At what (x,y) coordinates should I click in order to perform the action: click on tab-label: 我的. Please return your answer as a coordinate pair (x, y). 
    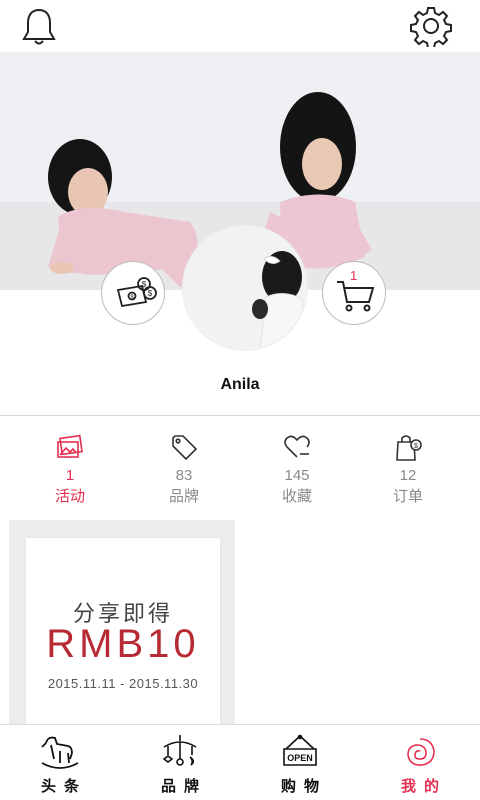
    Looking at the image, I should click on (423, 786).